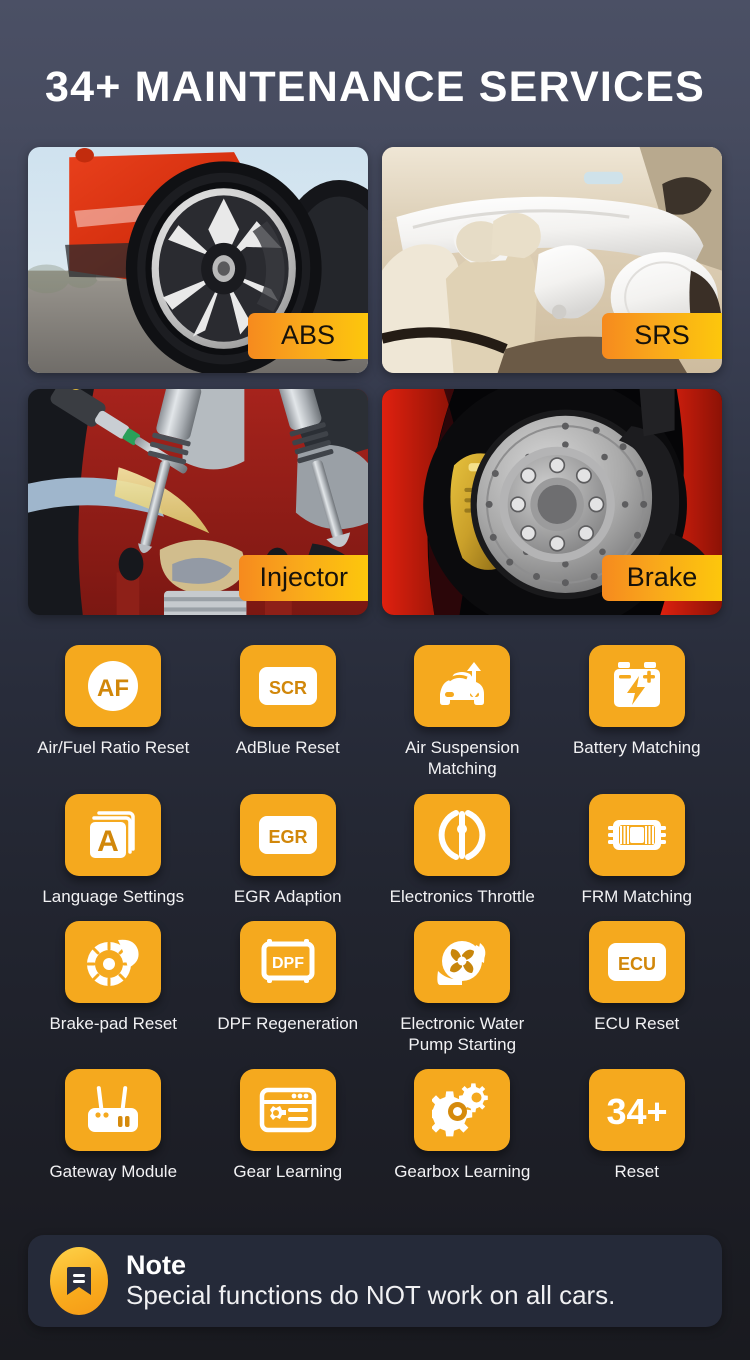 The image size is (750, 1360). I want to click on water-pump-icon, so click(462, 961).